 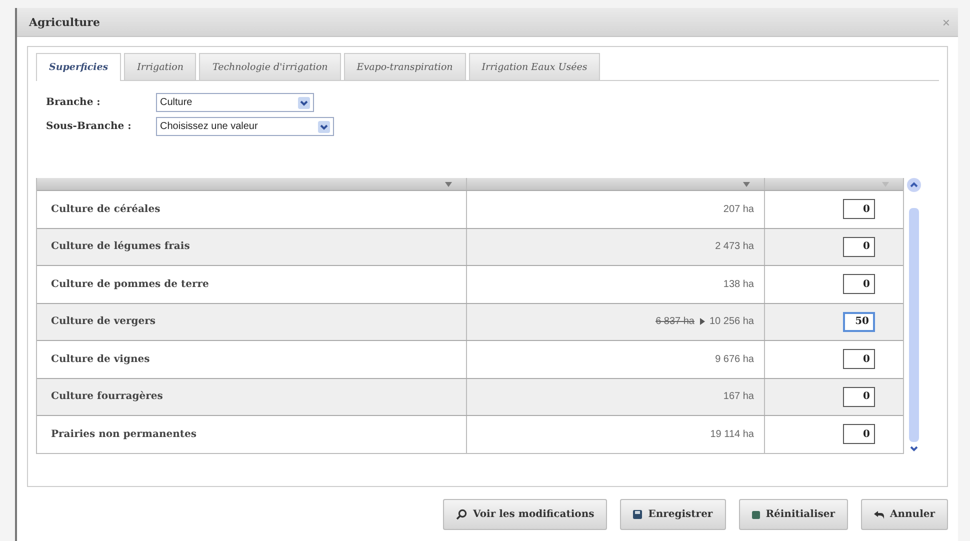 I want to click on table-cell: Culture fourragères, so click(x=107, y=396).